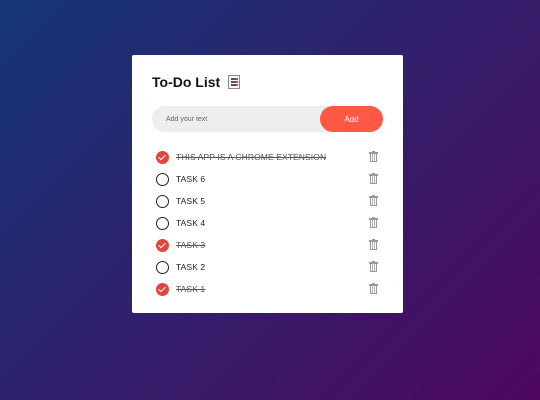 The image size is (540, 400). Describe the element at coordinates (236, 119) in the screenshot. I see `task-input` at that location.